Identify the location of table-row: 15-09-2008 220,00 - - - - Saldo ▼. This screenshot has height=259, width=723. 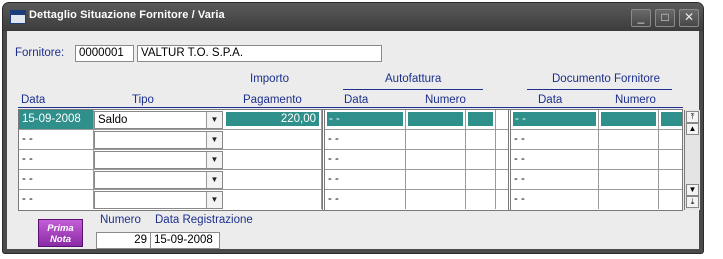
(350, 120).